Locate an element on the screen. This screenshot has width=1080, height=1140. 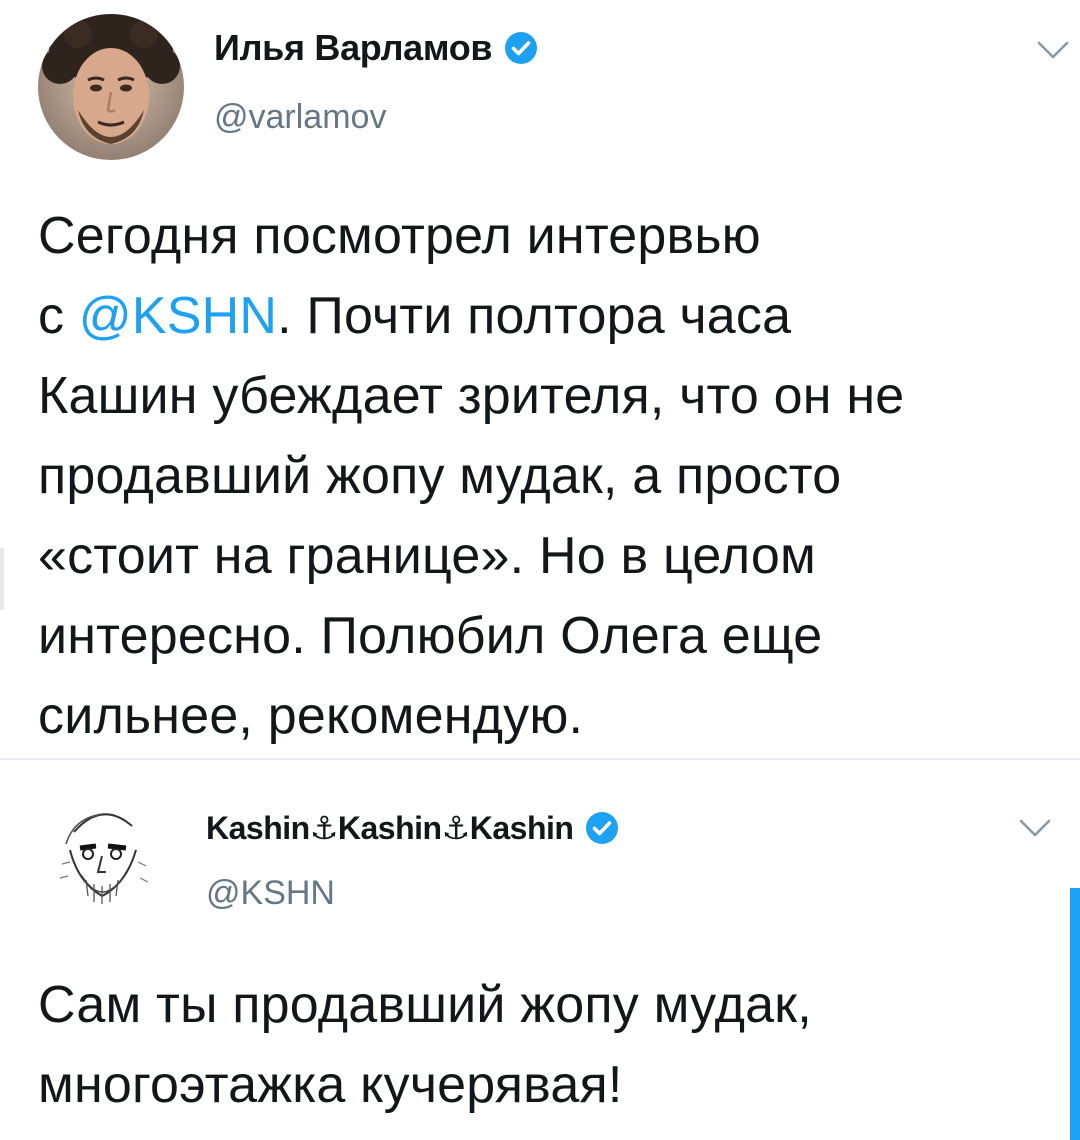
edge-marker is located at coordinates (2, 579).